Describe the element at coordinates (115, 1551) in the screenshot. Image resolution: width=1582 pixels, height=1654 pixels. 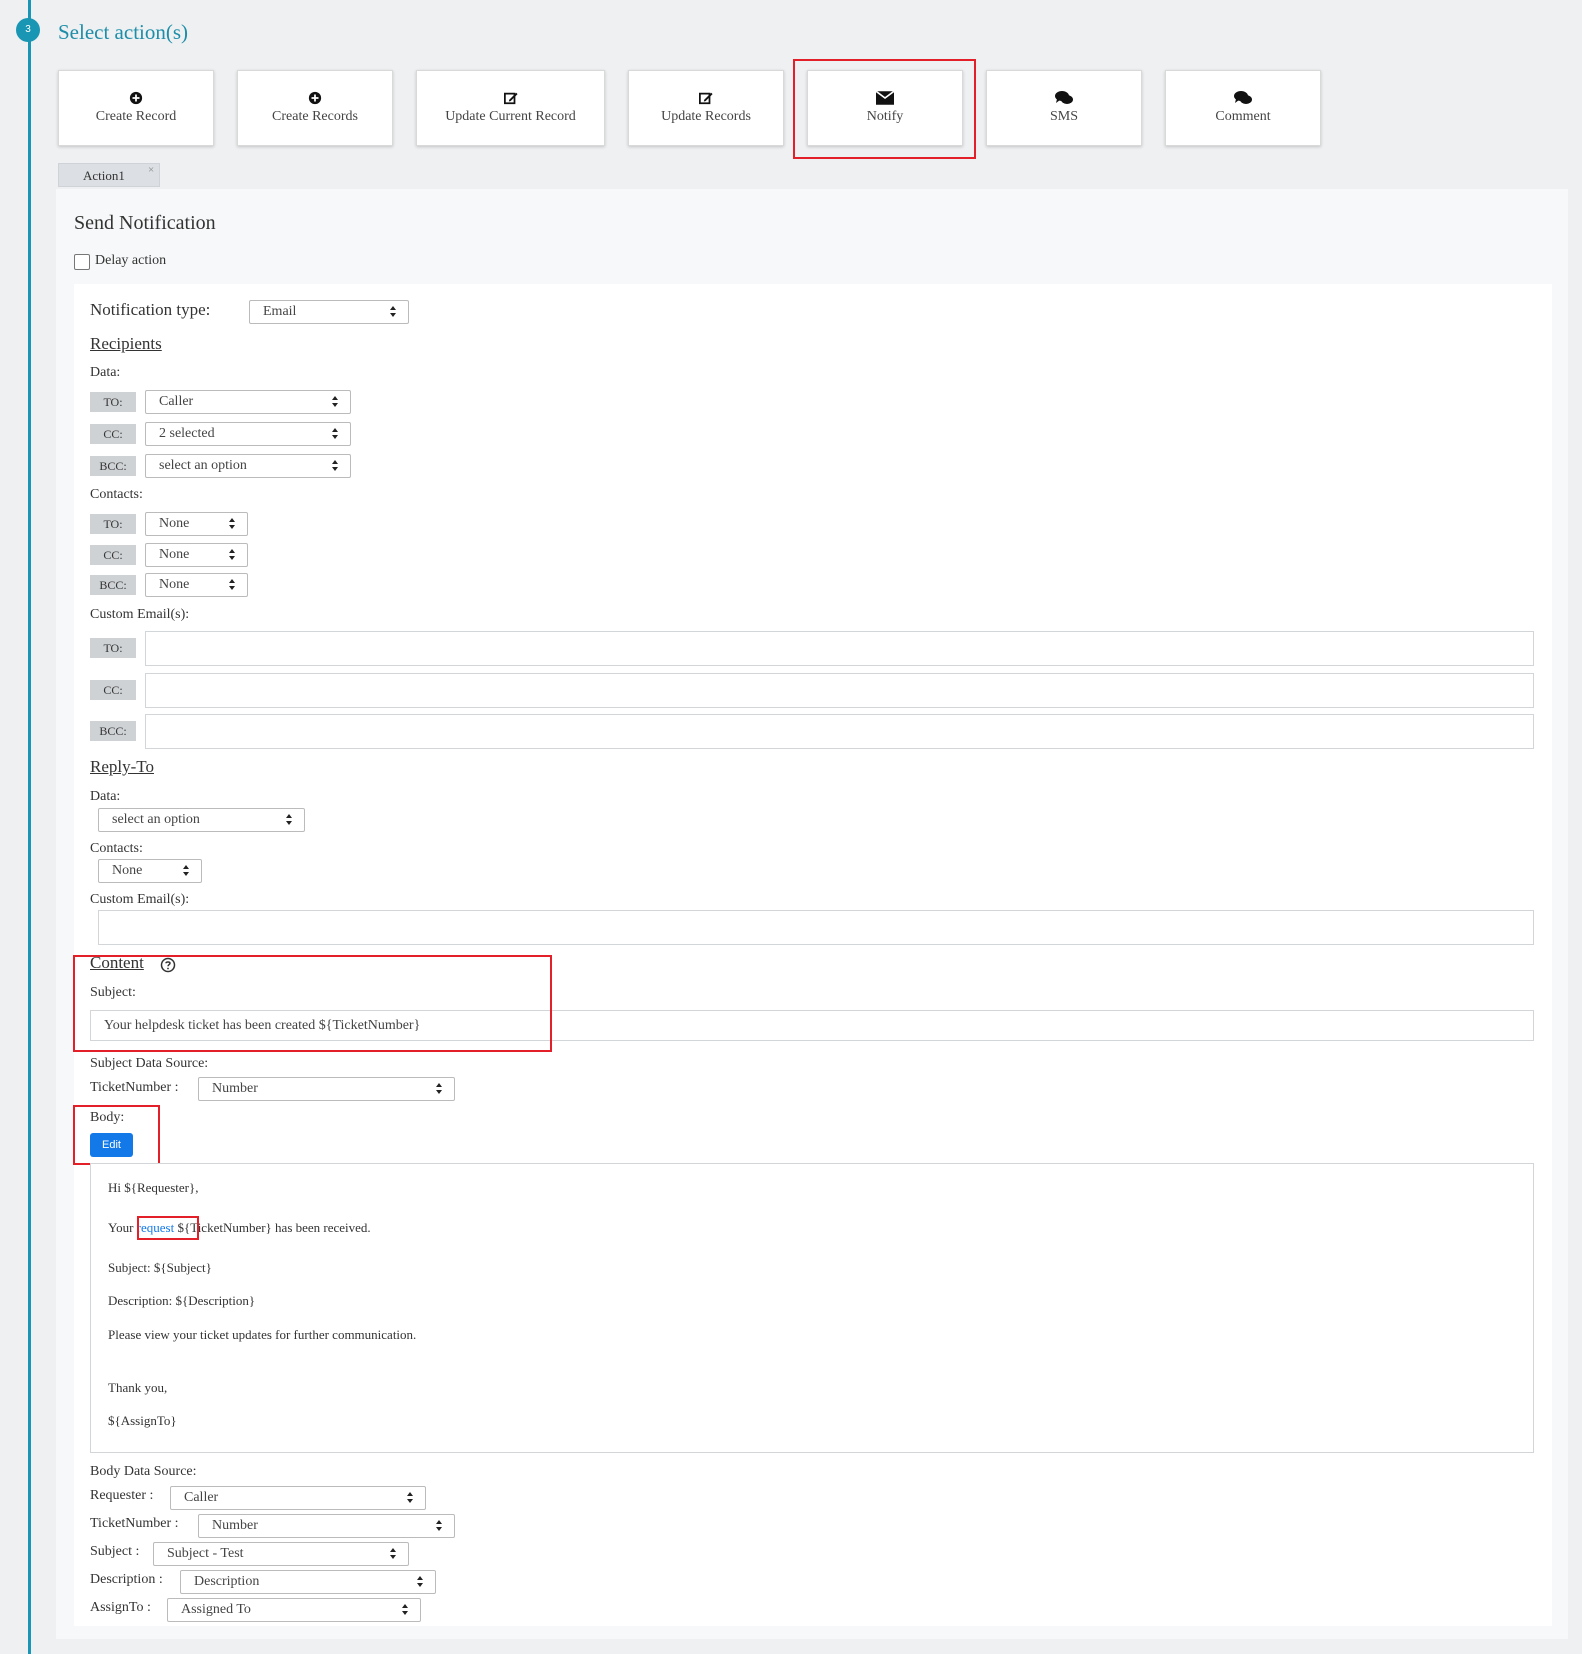
I see `body-source-subject-label: Subject :` at that location.